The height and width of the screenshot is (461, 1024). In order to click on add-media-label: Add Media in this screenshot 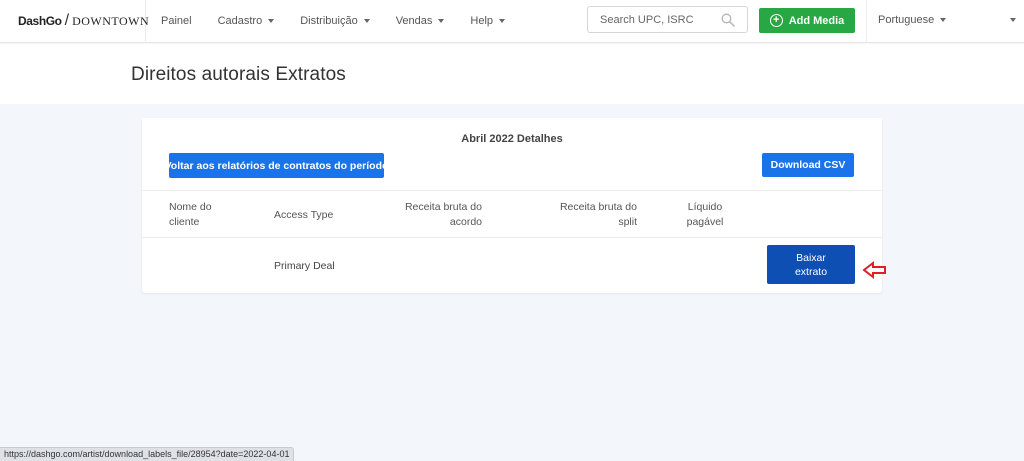, I will do `click(816, 20)`.